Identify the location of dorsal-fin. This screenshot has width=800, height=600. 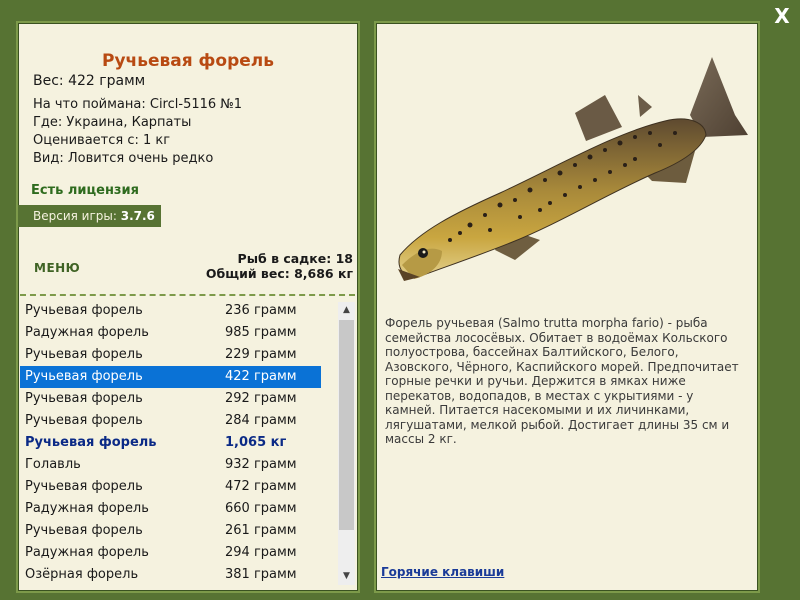
(598, 118).